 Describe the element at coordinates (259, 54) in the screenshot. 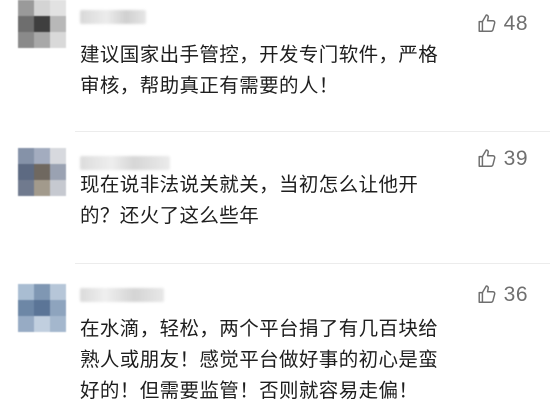

I see `comment-line: 建议国家出手管控，开发专门软件，严格` at that location.